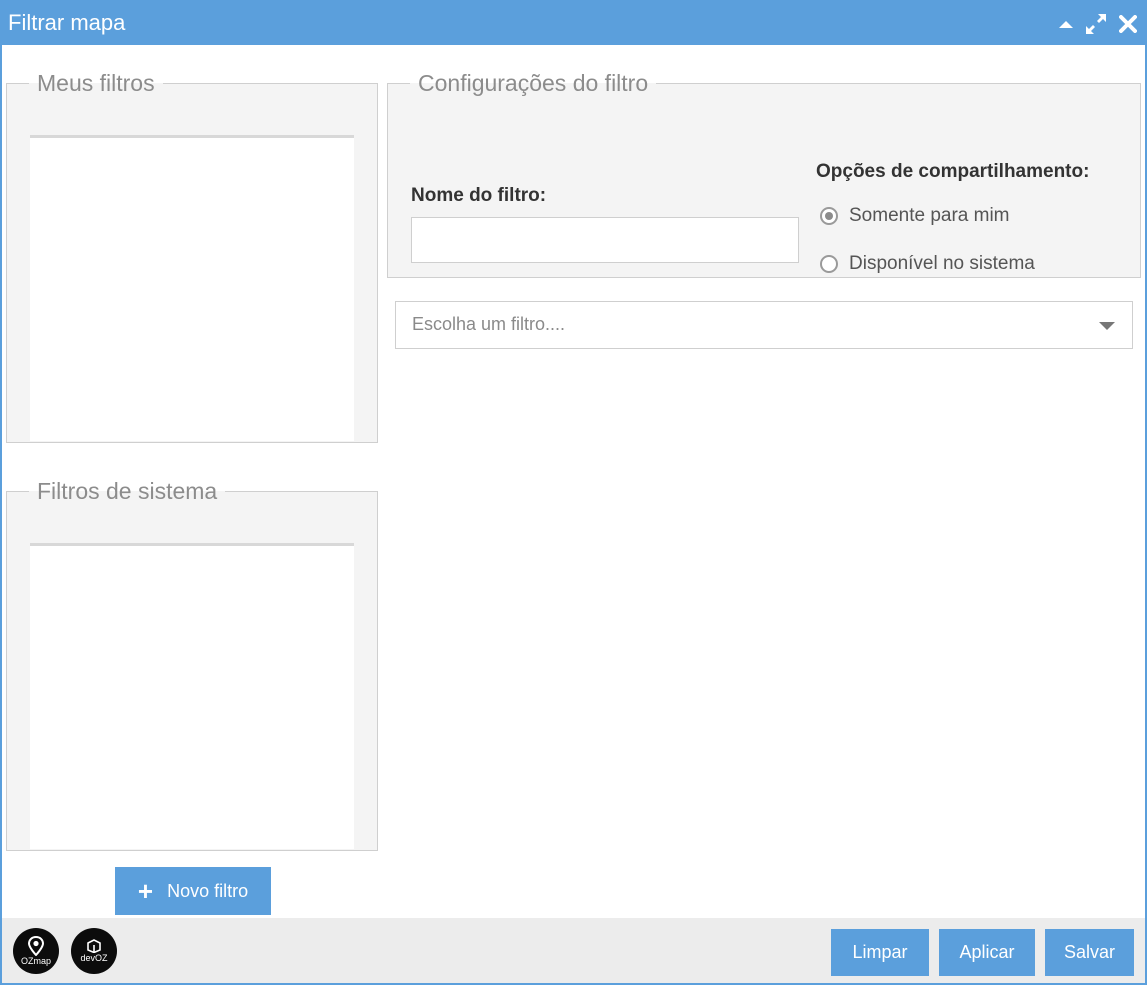  What do you see at coordinates (67, 22) in the screenshot?
I see `dialog-title: Filtrar mapa` at bounding box center [67, 22].